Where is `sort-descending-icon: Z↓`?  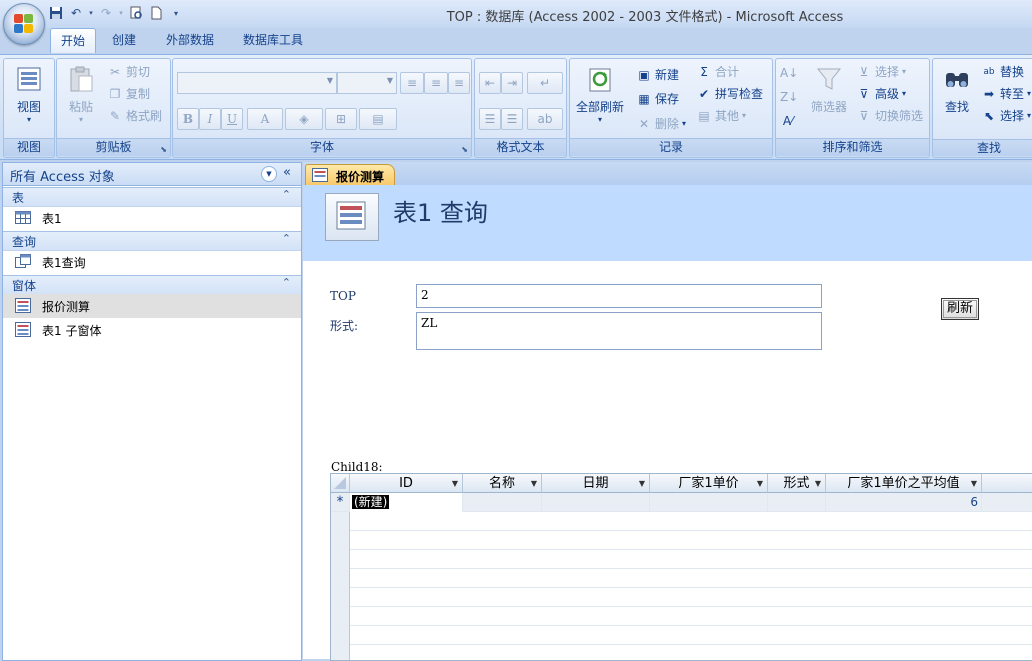
sort-descending-icon: Z↓ is located at coordinates (789, 97).